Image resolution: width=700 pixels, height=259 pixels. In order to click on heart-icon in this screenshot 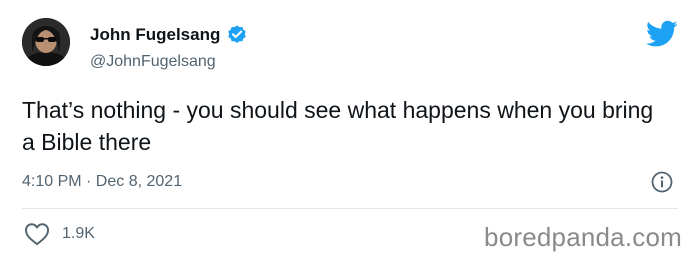, I will do `click(37, 234)`.